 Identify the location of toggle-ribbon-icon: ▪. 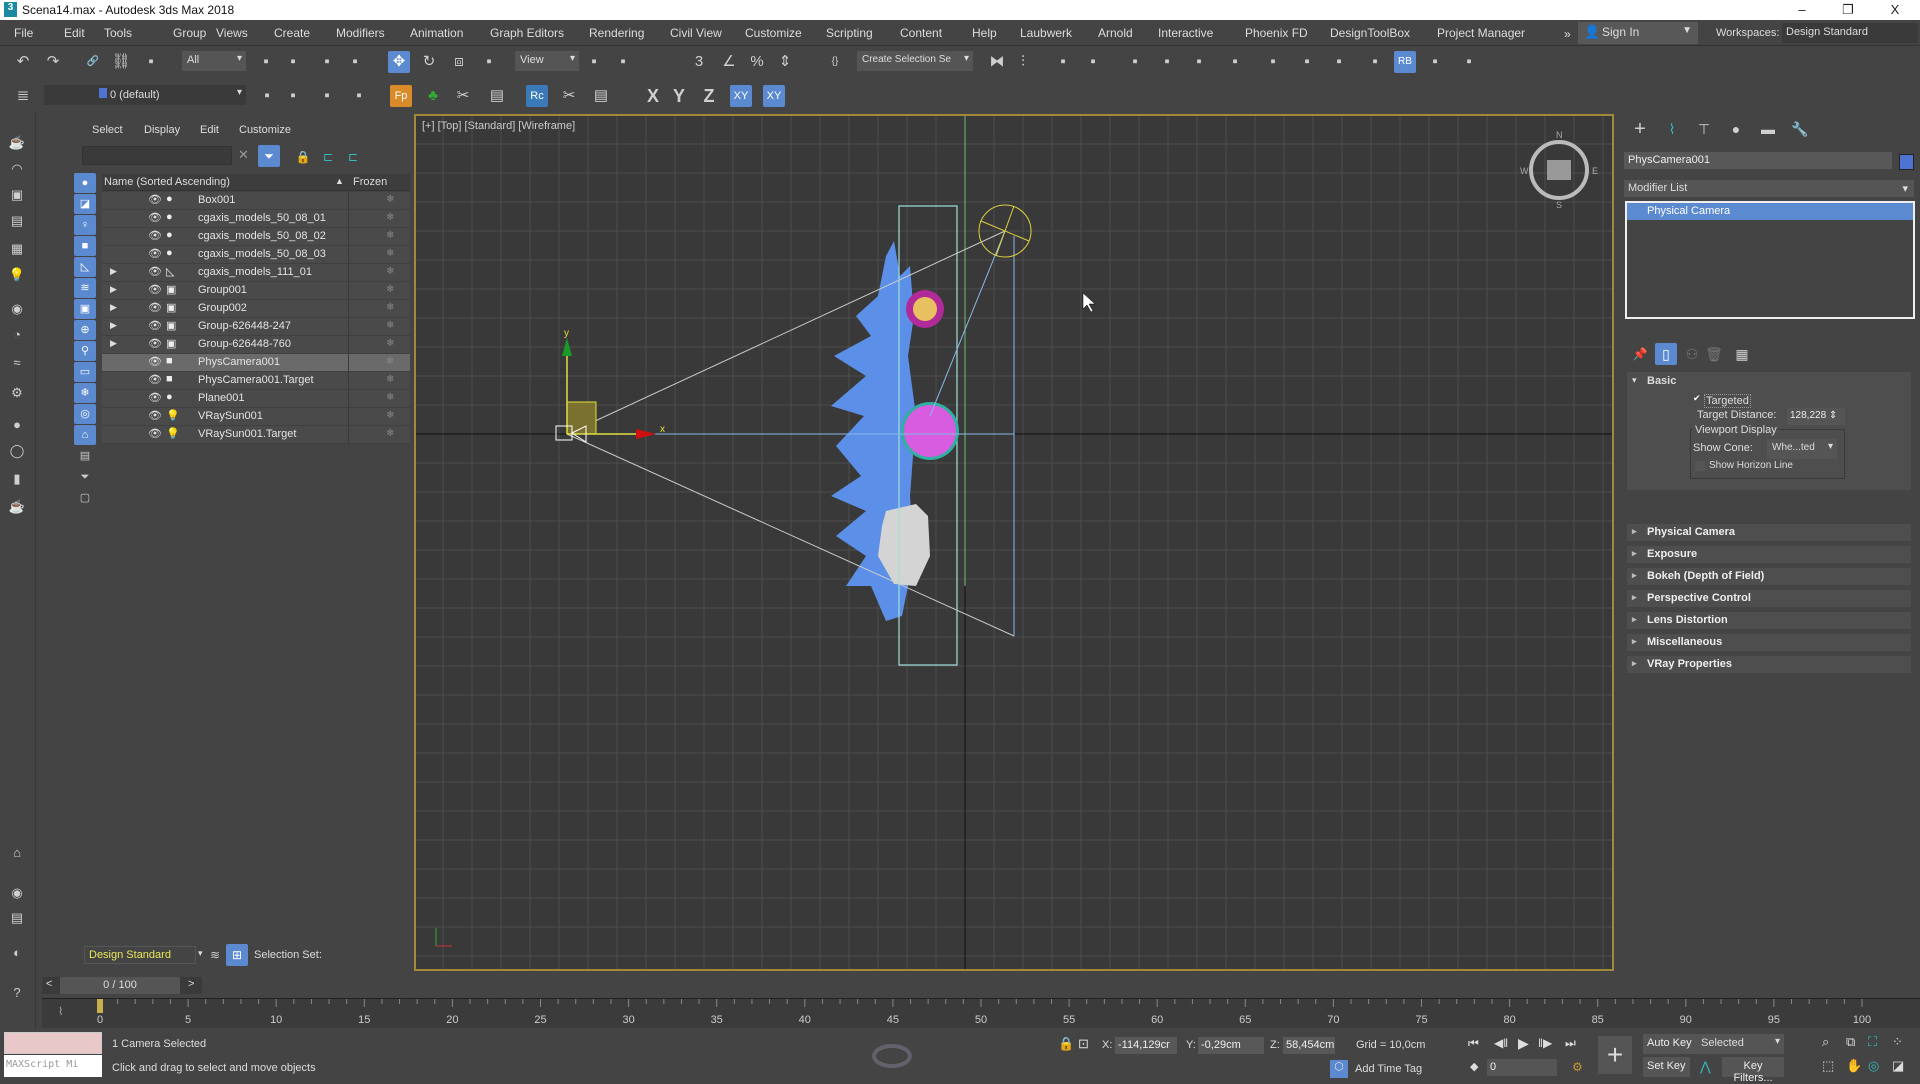
(1135, 62).